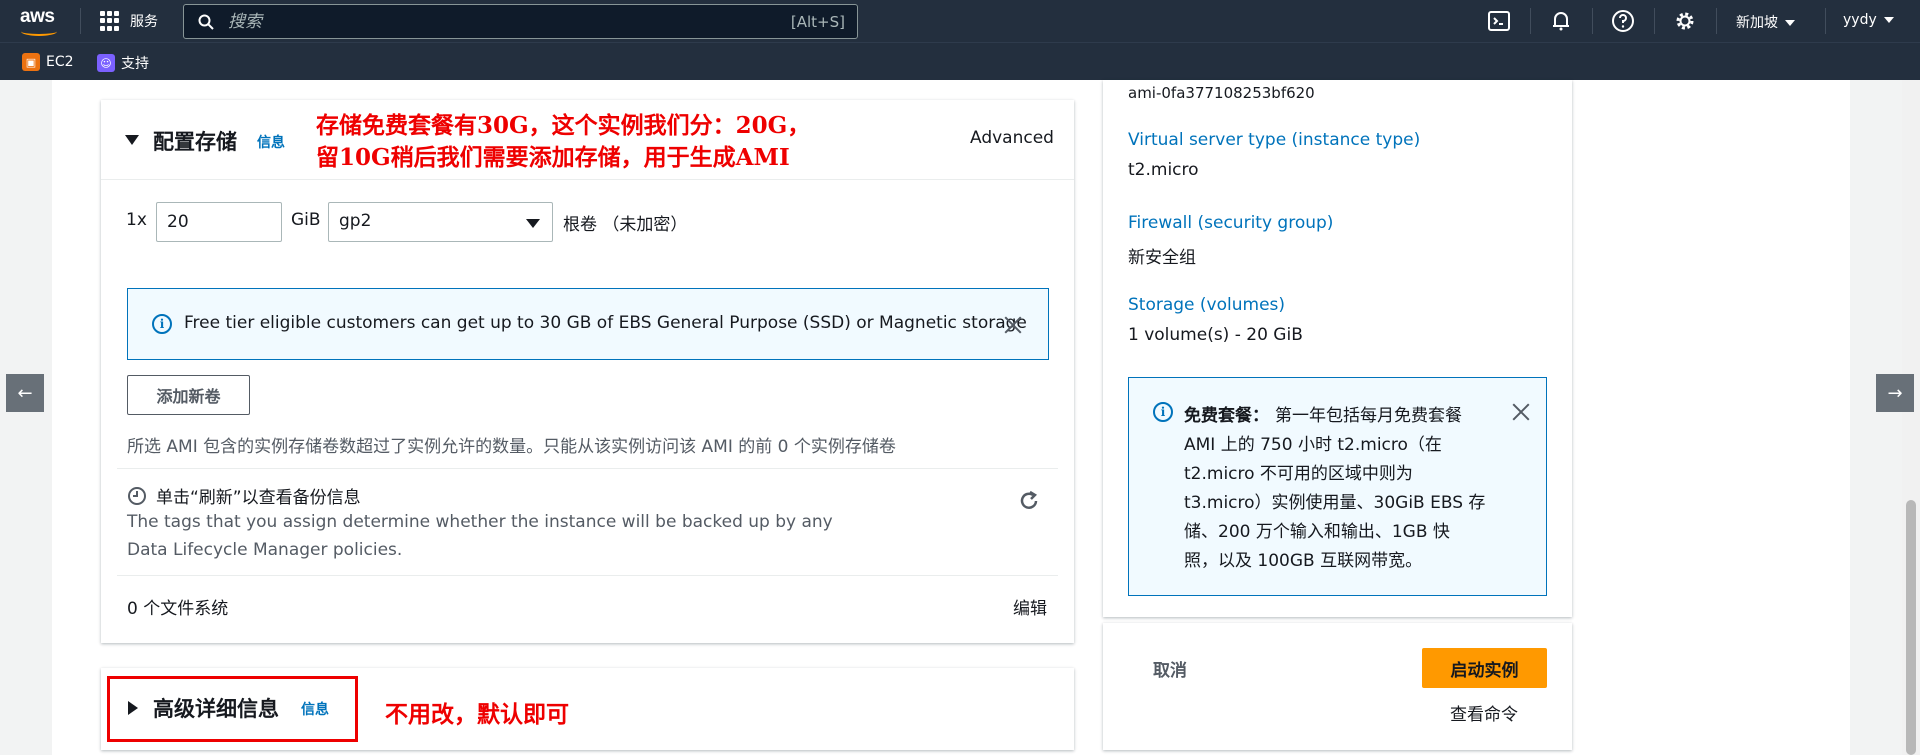  I want to click on region-selector: 新加坡, so click(1765, 22).